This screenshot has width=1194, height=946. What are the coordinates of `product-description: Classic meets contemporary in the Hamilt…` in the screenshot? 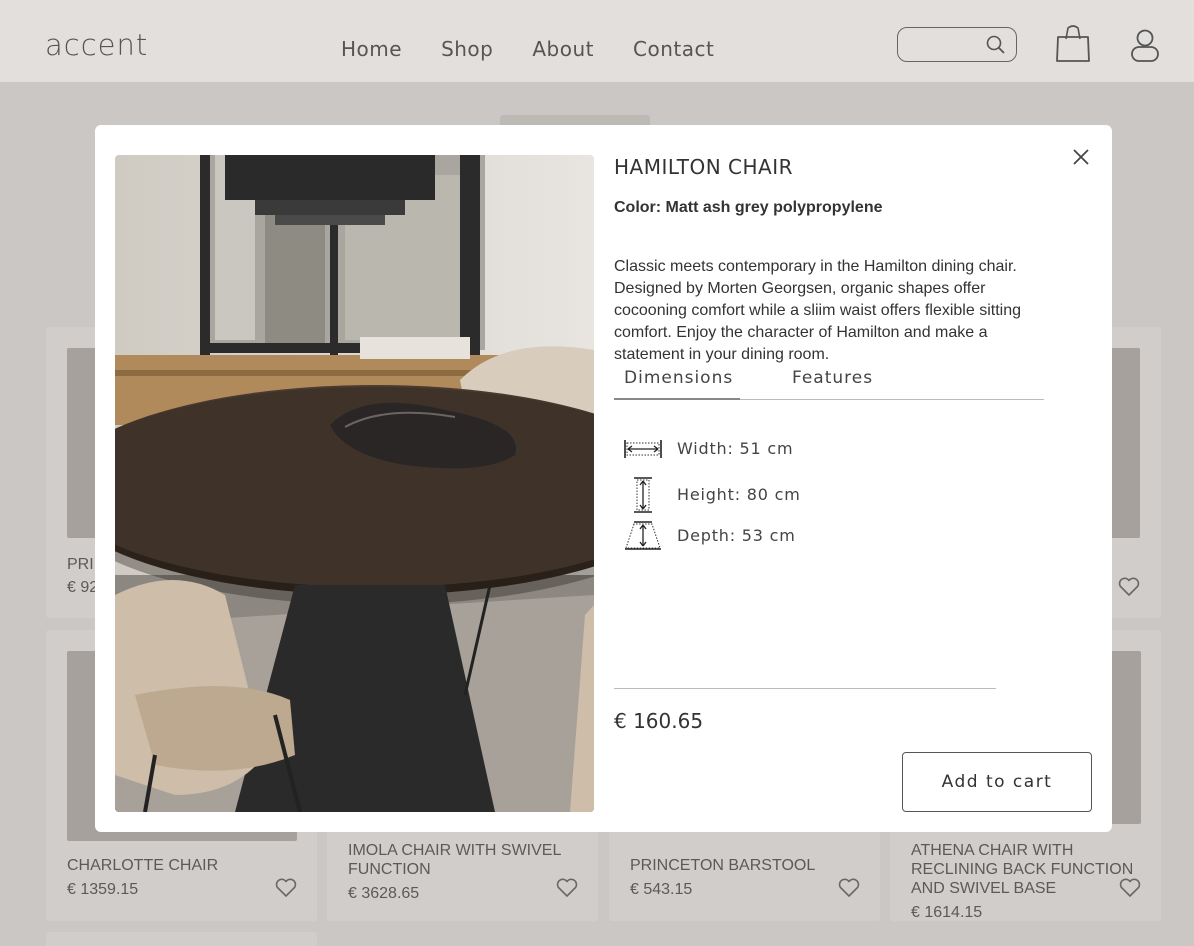 It's located at (817, 310).